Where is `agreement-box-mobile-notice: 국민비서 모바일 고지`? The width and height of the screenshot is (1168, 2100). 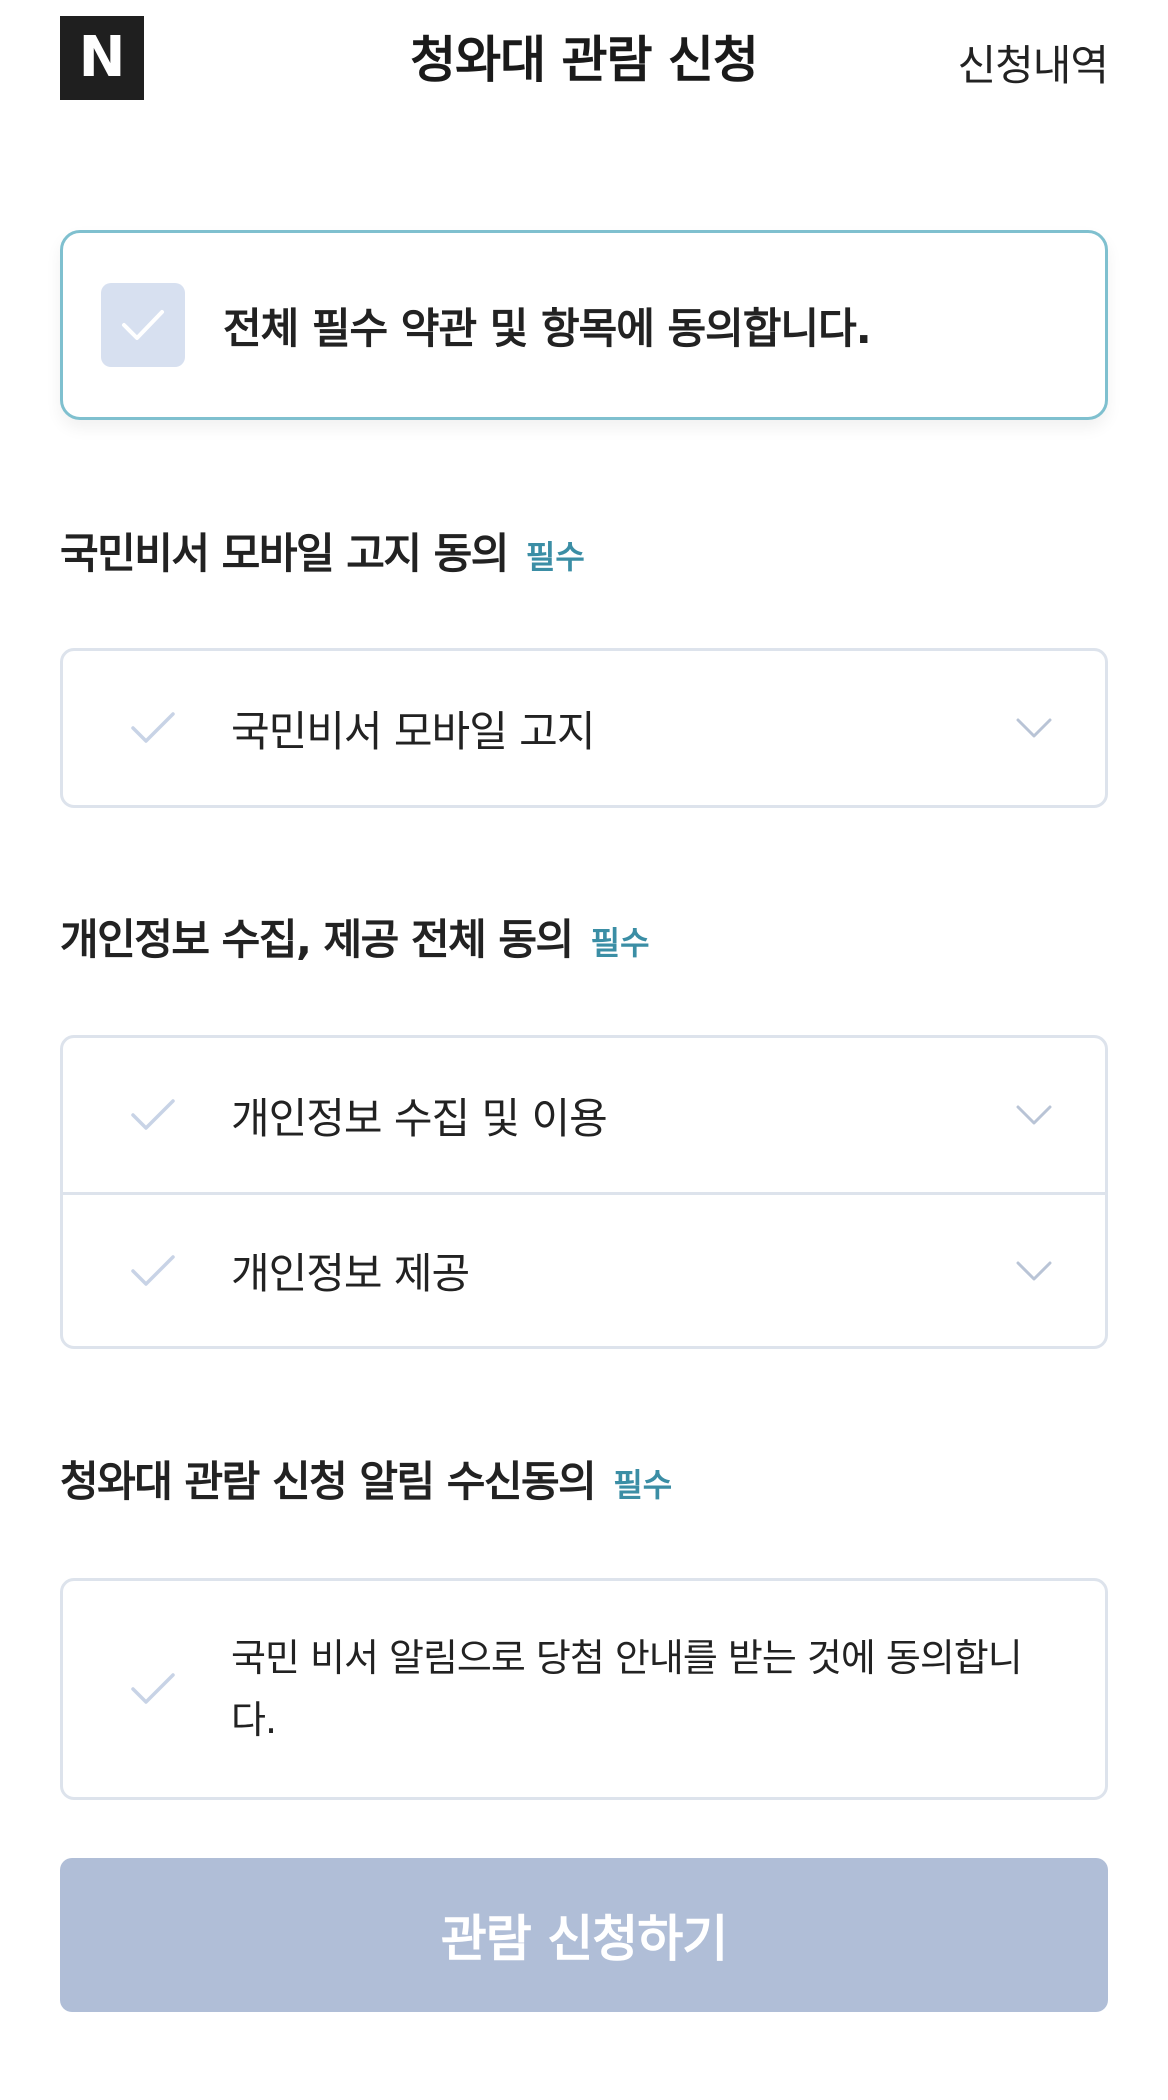 agreement-box-mobile-notice: 국민비서 모바일 고지 is located at coordinates (584, 728).